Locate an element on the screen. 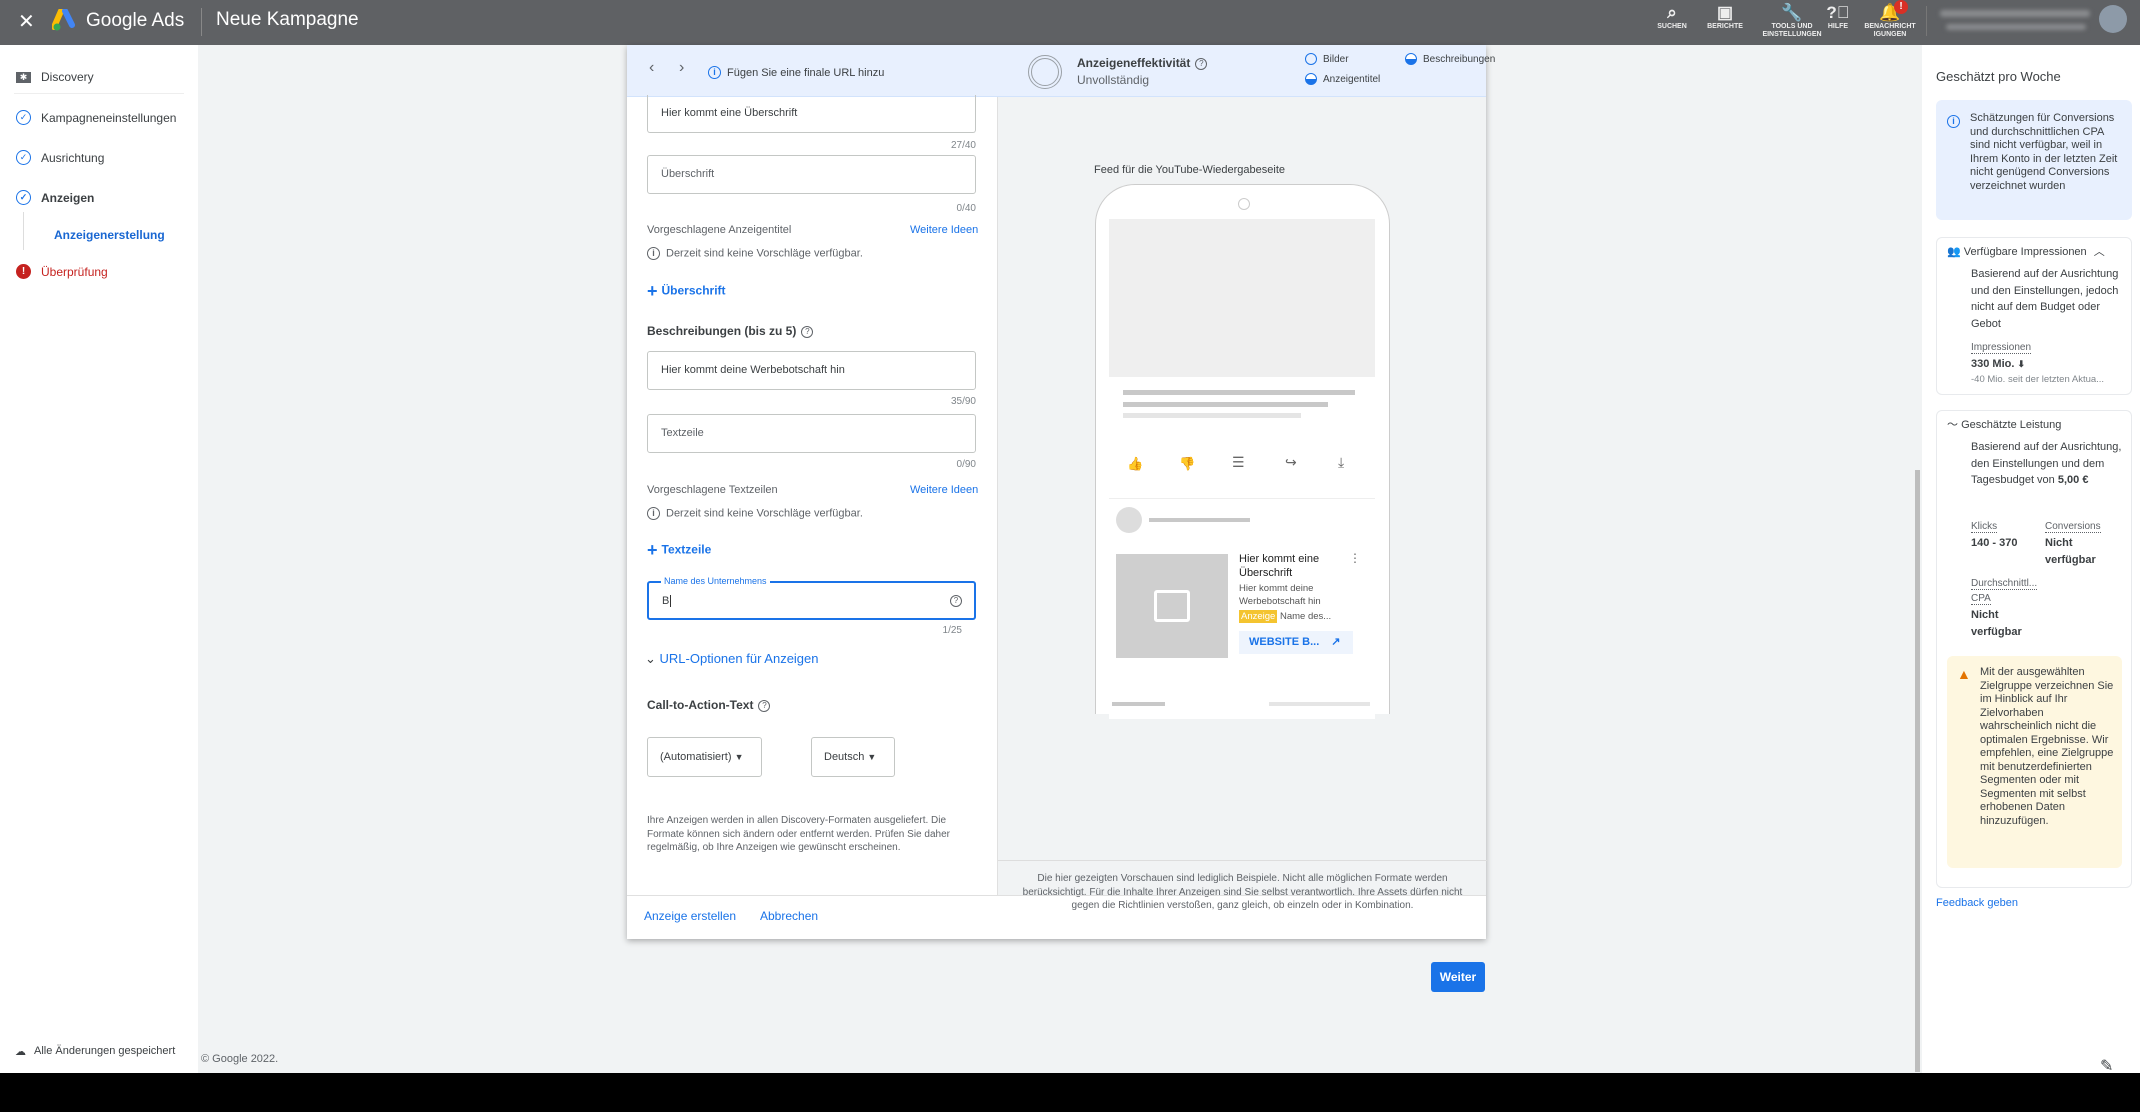  effectiveness-value: Unvollständig is located at coordinates (1113, 80).